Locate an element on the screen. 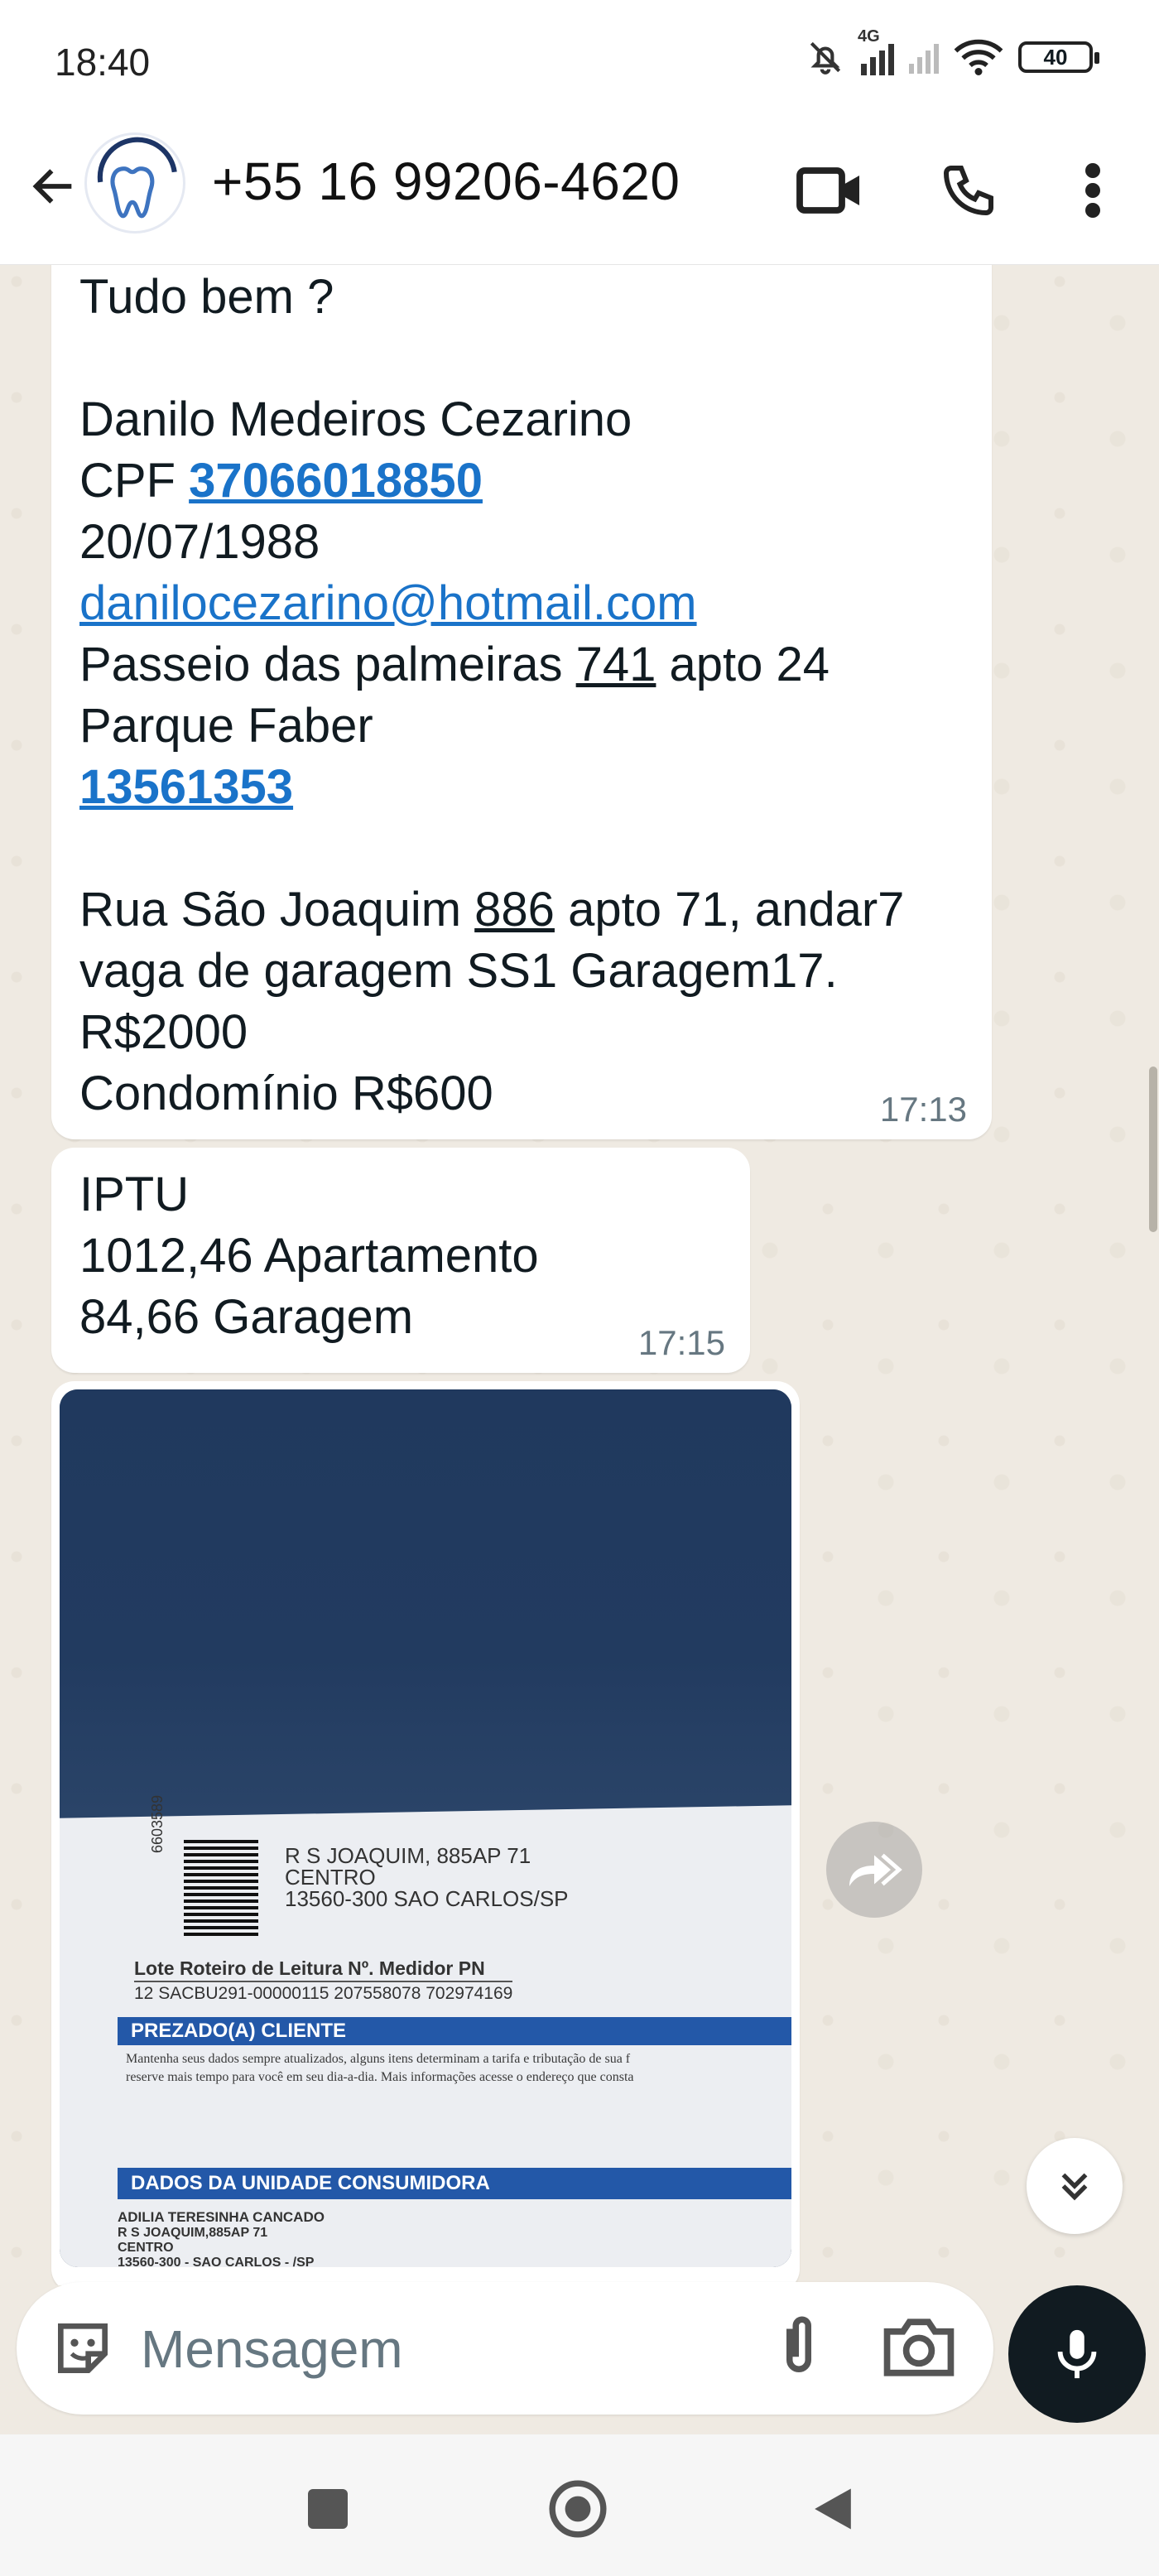 This screenshot has width=1159, height=2576. message-placeholder: Mensagem is located at coordinates (272, 2349).